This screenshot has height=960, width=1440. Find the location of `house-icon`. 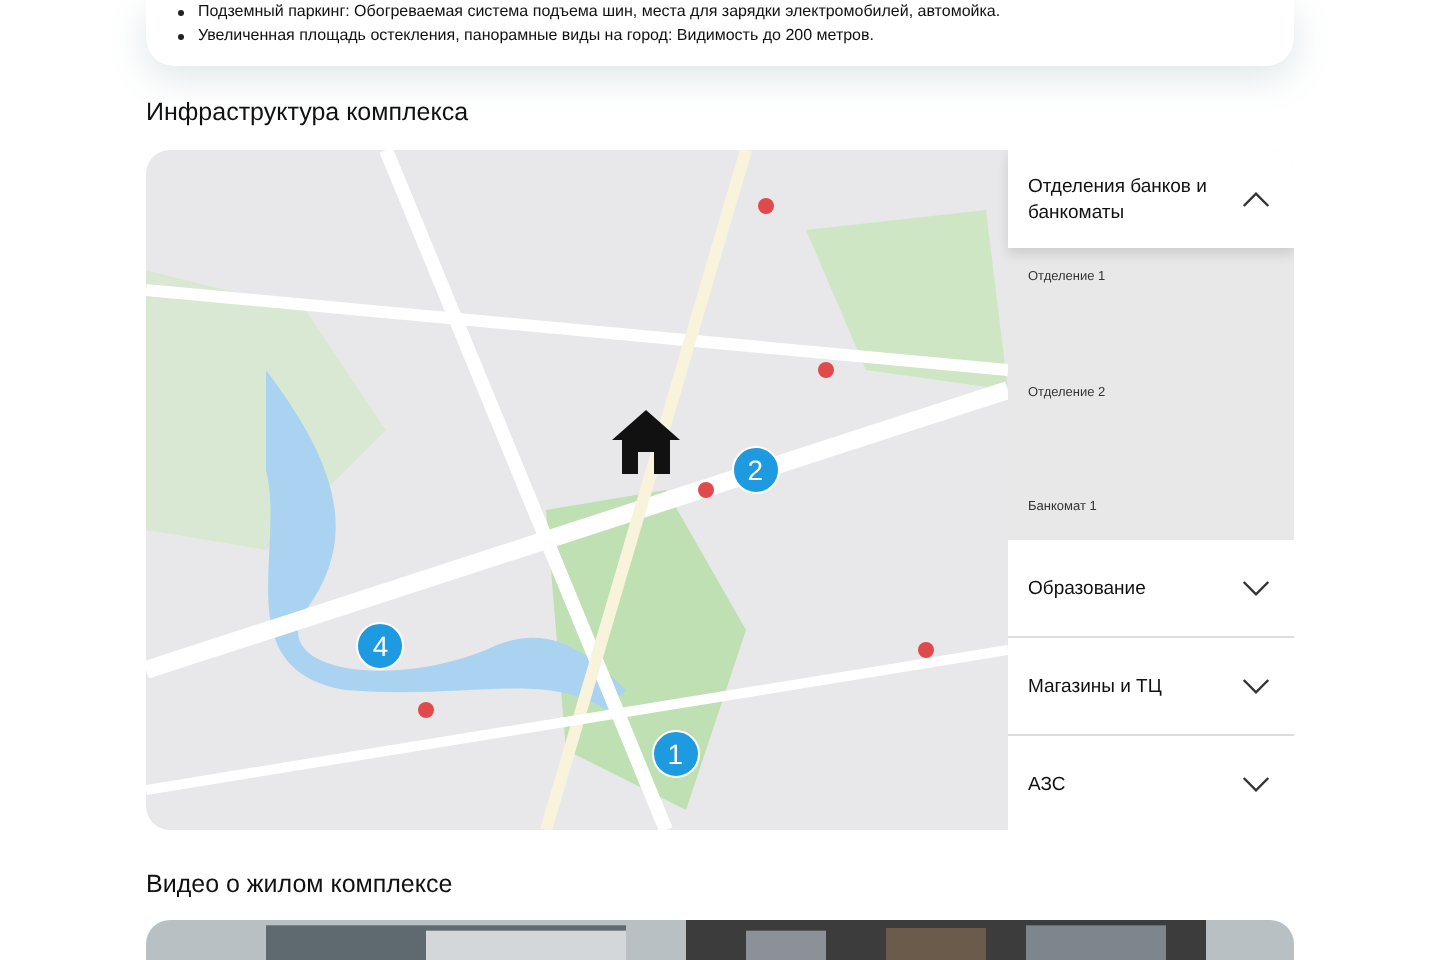

house-icon is located at coordinates (645, 442).